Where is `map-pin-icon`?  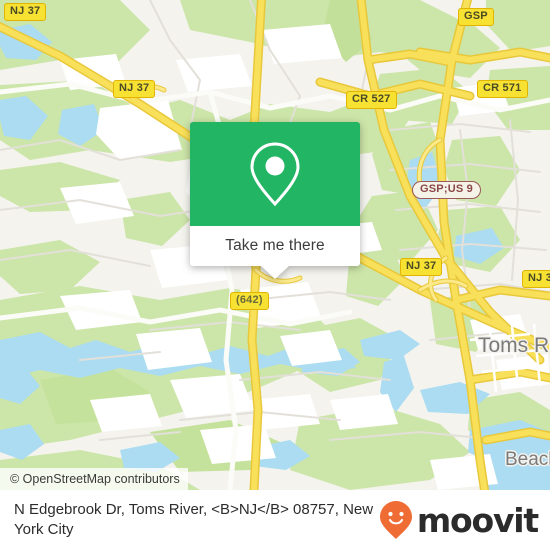
map-pin-icon is located at coordinates (275, 174).